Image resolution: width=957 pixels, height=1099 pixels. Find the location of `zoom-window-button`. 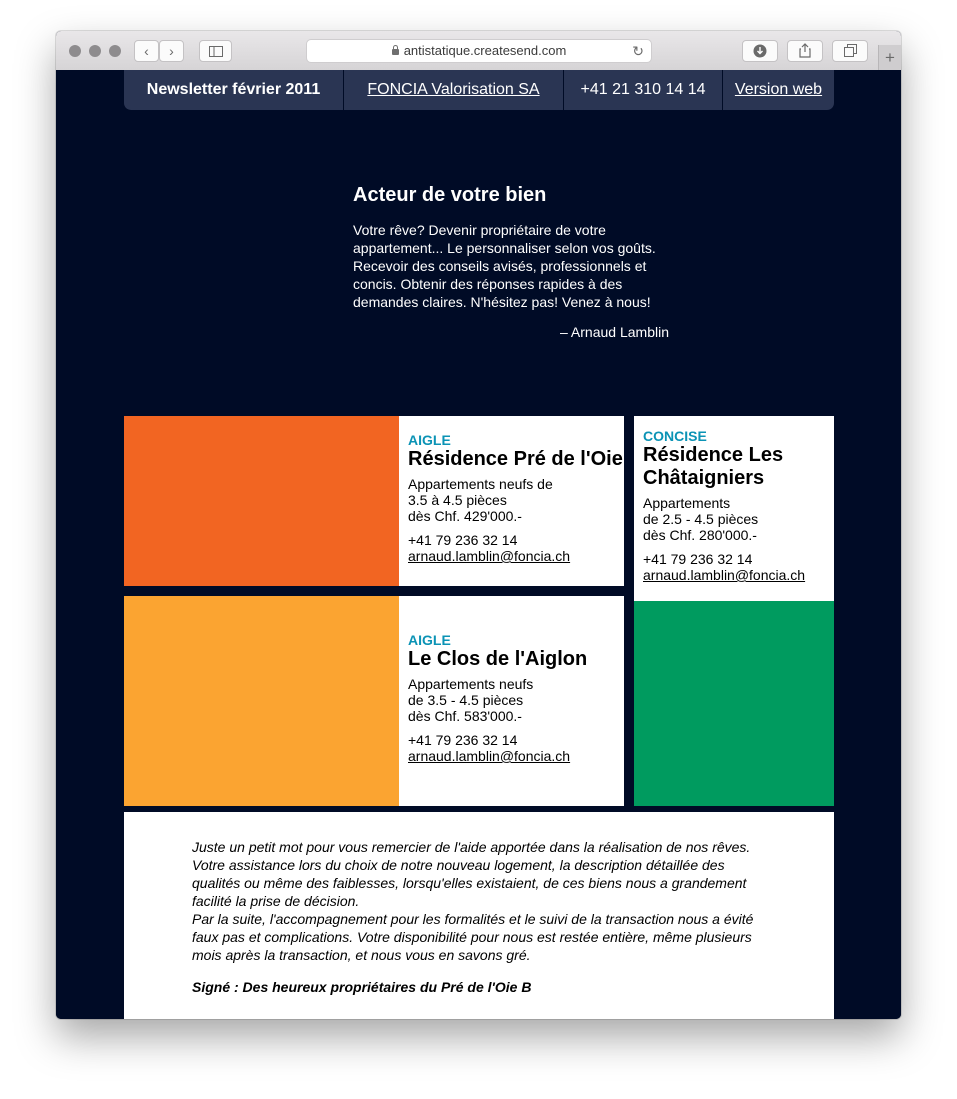

zoom-window-button is located at coordinates (115, 51).